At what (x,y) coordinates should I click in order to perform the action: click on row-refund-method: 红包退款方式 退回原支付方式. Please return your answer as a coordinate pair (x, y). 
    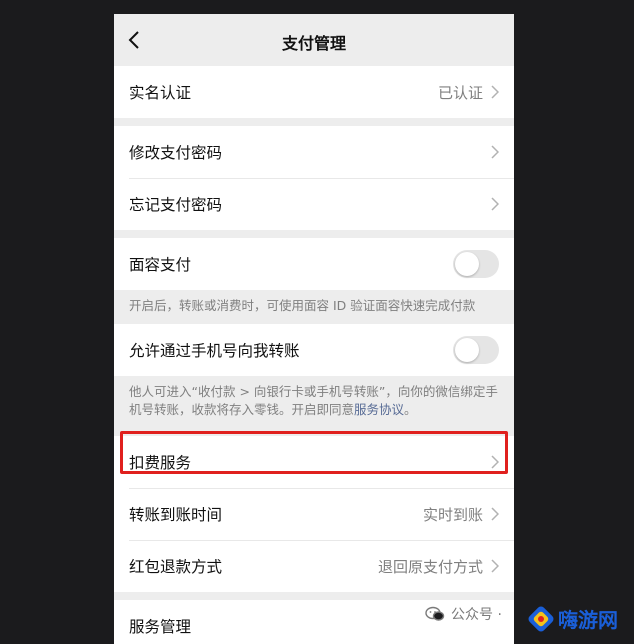
    Looking at the image, I should click on (314, 566).